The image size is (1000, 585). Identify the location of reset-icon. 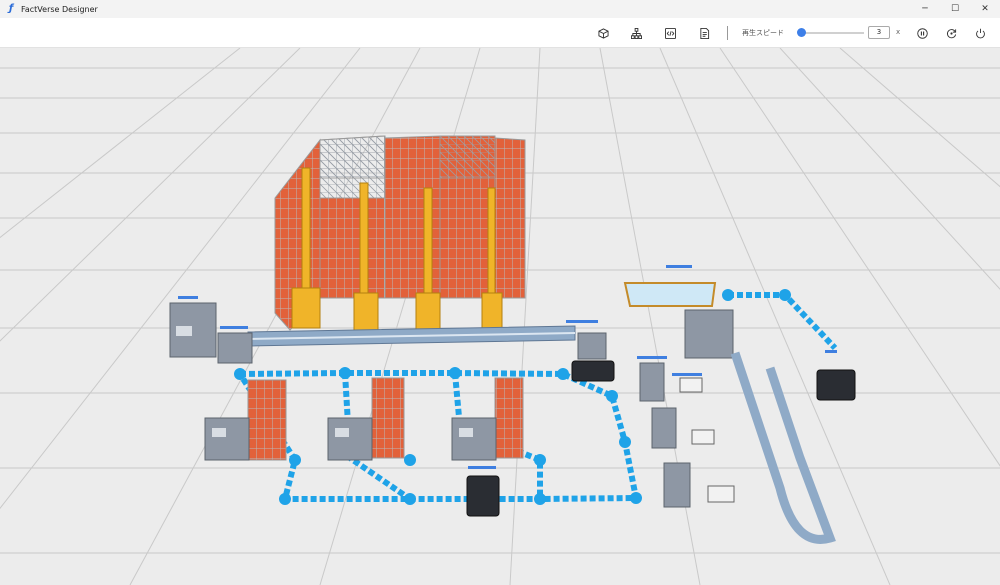
(951, 33).